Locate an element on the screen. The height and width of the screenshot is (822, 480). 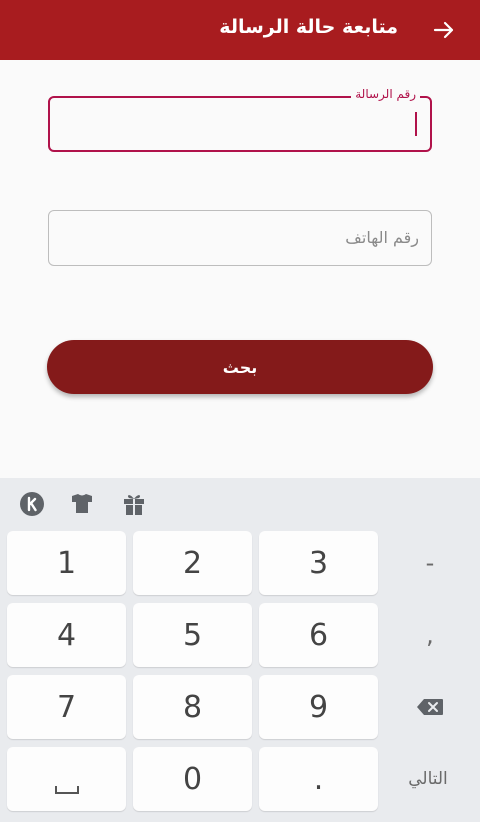
back-arrow-icon is located at coordinates (444, 30).